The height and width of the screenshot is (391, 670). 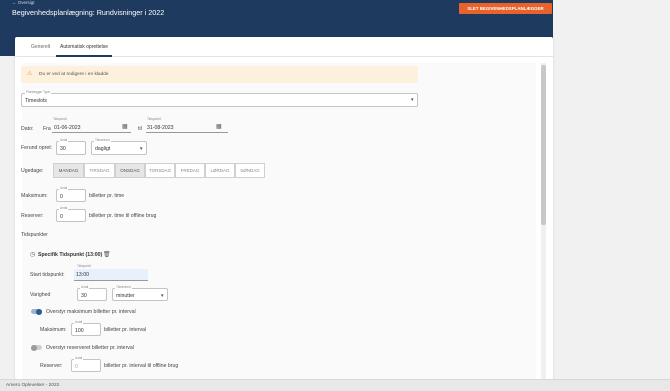 What do you see at coordinates (141, 366) in the screenshot?
I see `inner-reserve-suffix: billetter pr. interval til offline brug` at bounding box center [141, 366].